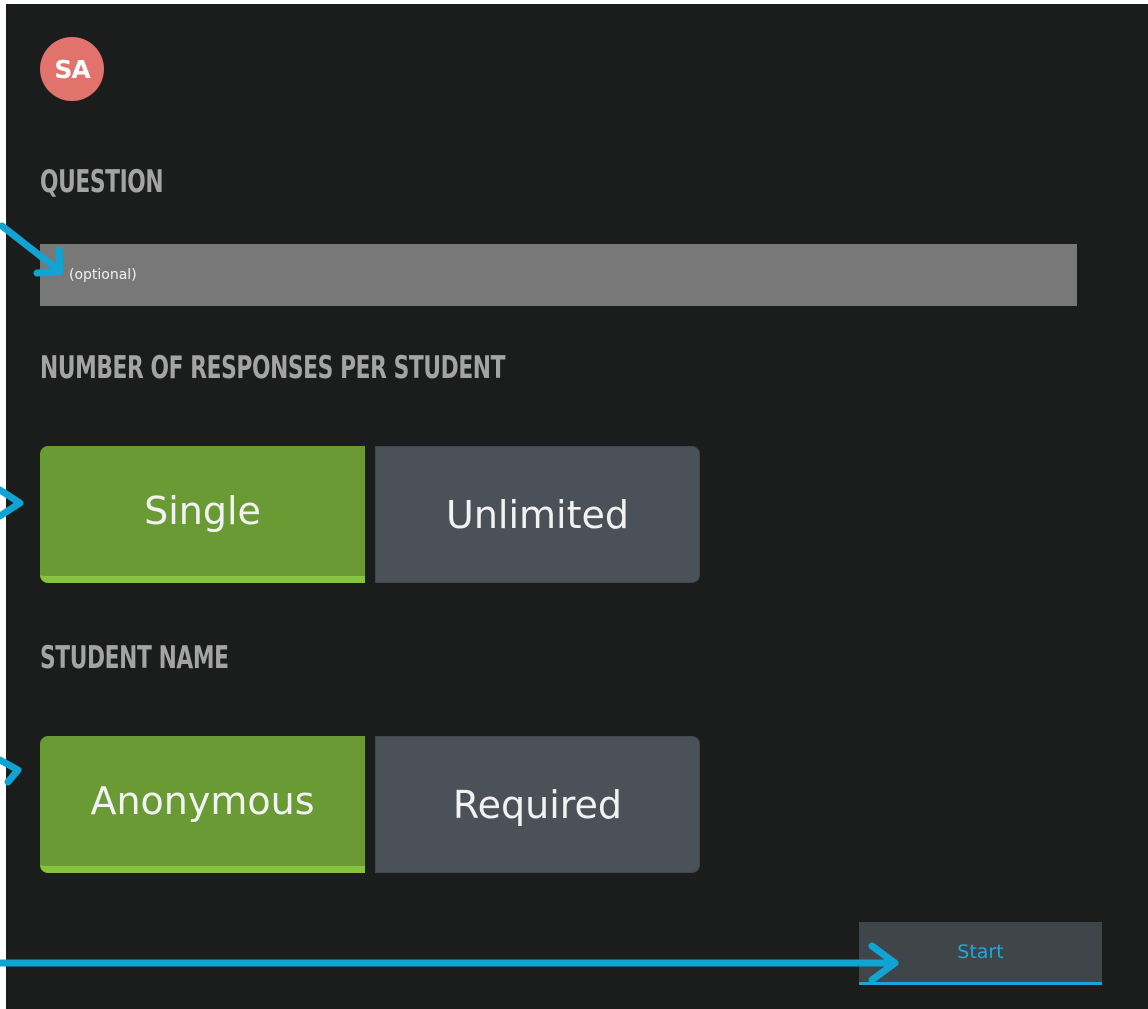 This screenshot has width=1148, height=1009. Describe the element at coordinates (980, 953) in the screenshot. I see `start-button: Start` at that location.